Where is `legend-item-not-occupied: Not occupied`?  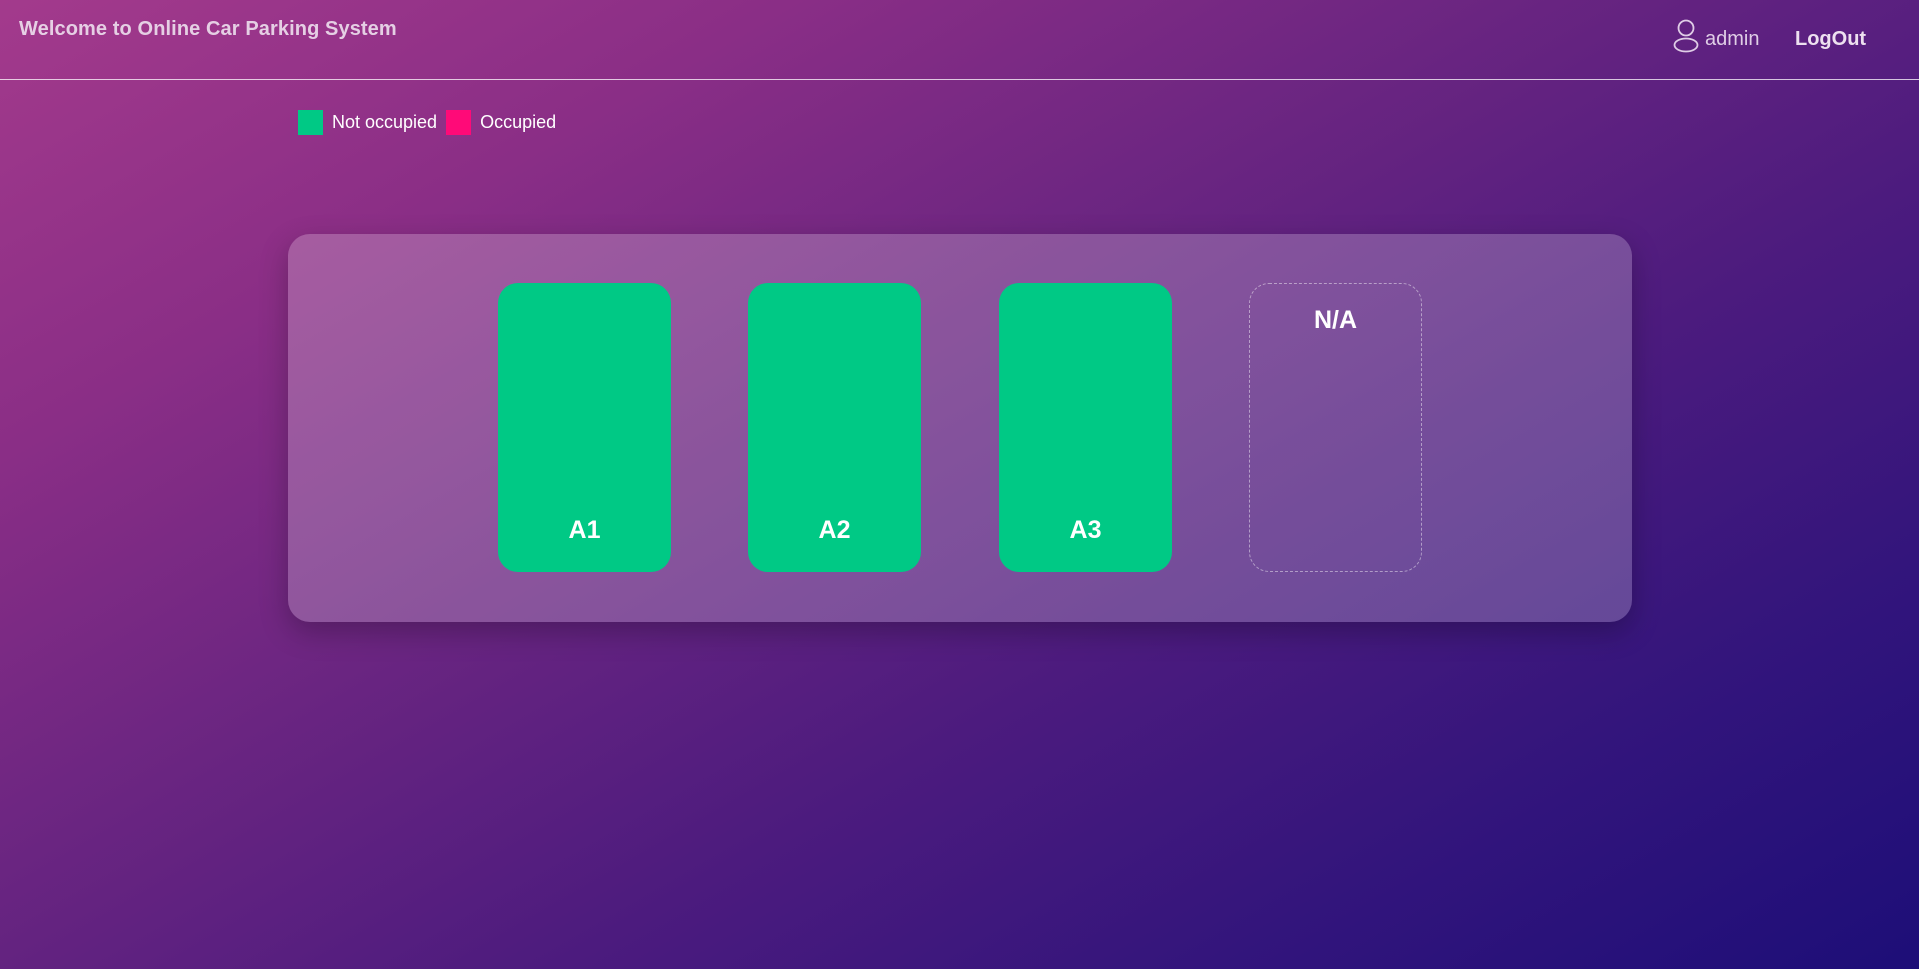
legend-item-not-occupied: Not occupied is located at coordinates (367, 122).